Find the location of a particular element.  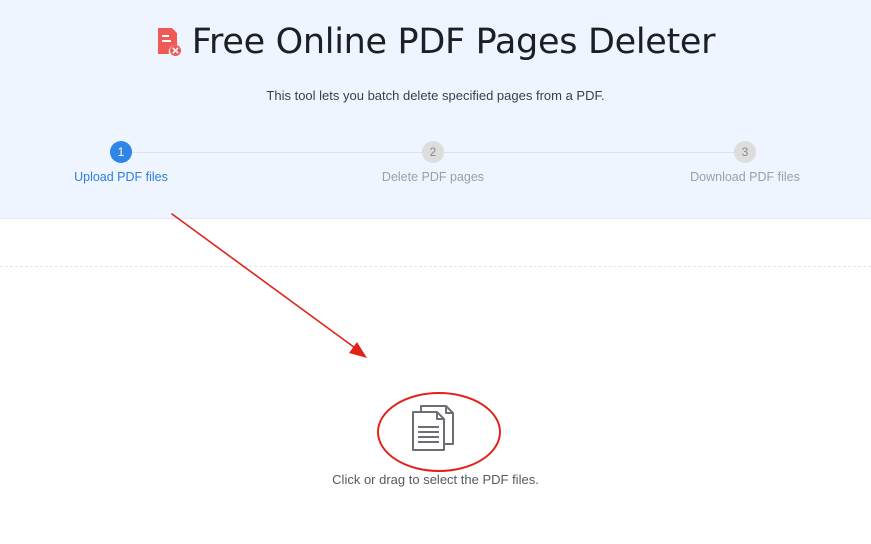

pdf-delete-icon is located at coordinates (169, 42).